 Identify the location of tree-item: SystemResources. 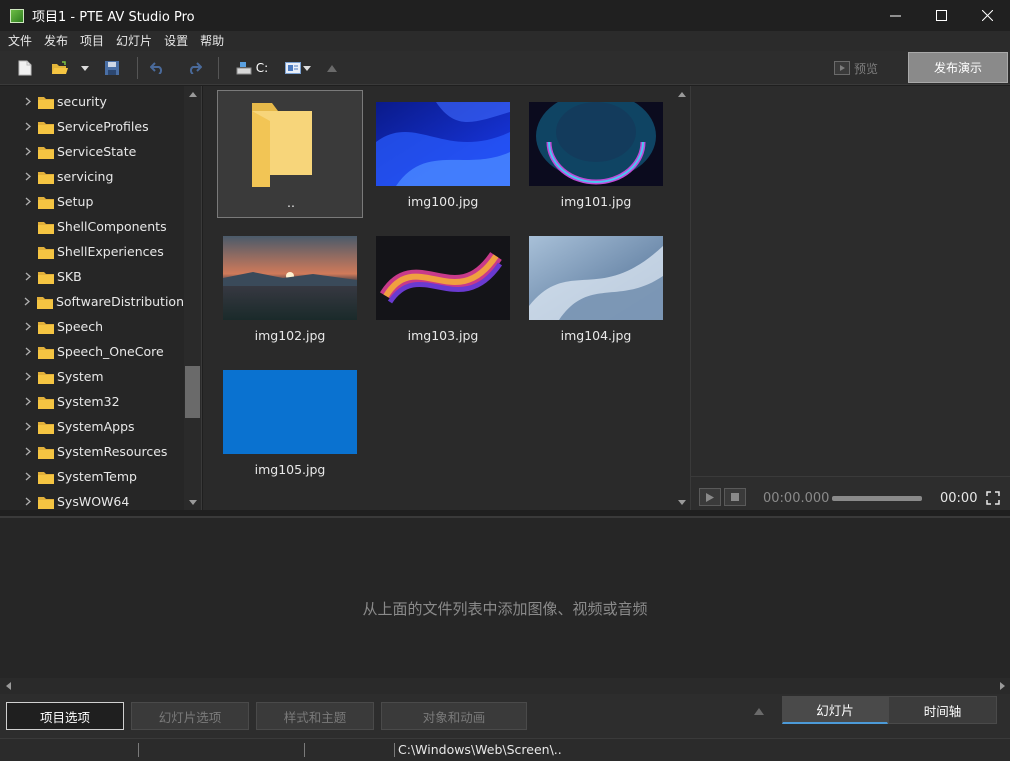
(92, 451).